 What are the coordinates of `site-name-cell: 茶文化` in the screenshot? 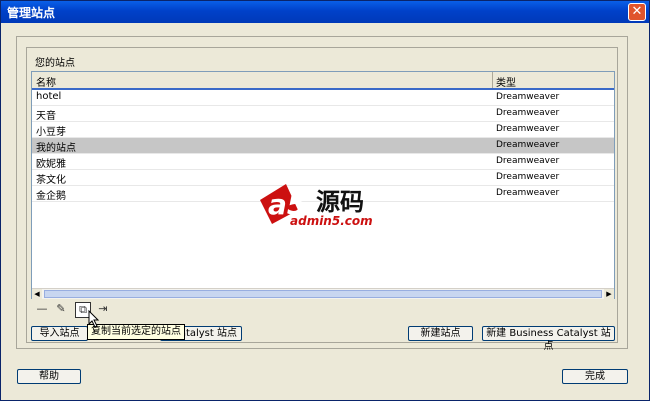 It's located at (51, 180).